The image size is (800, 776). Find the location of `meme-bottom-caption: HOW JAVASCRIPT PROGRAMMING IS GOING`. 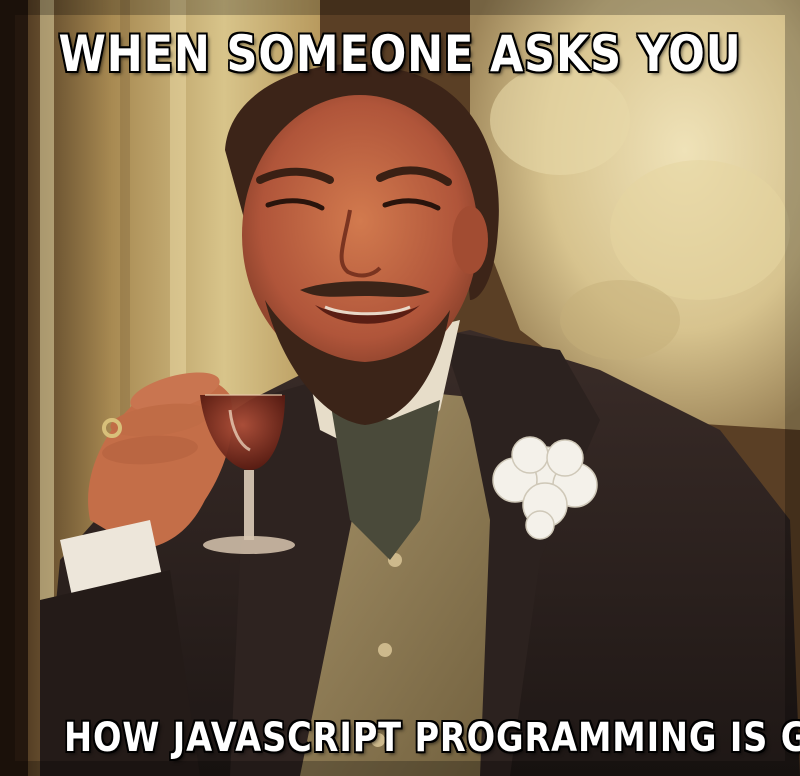

meme-bottom-caption: HOW JAVASCRIPT PROGRAMMING IS GOING is located at coordinates (431, 738).